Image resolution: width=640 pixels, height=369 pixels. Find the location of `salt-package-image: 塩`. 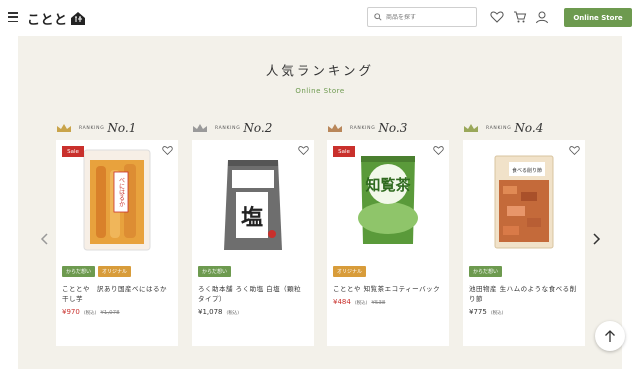

salt-package-image: 塩 is located at coordinates (253, 205).